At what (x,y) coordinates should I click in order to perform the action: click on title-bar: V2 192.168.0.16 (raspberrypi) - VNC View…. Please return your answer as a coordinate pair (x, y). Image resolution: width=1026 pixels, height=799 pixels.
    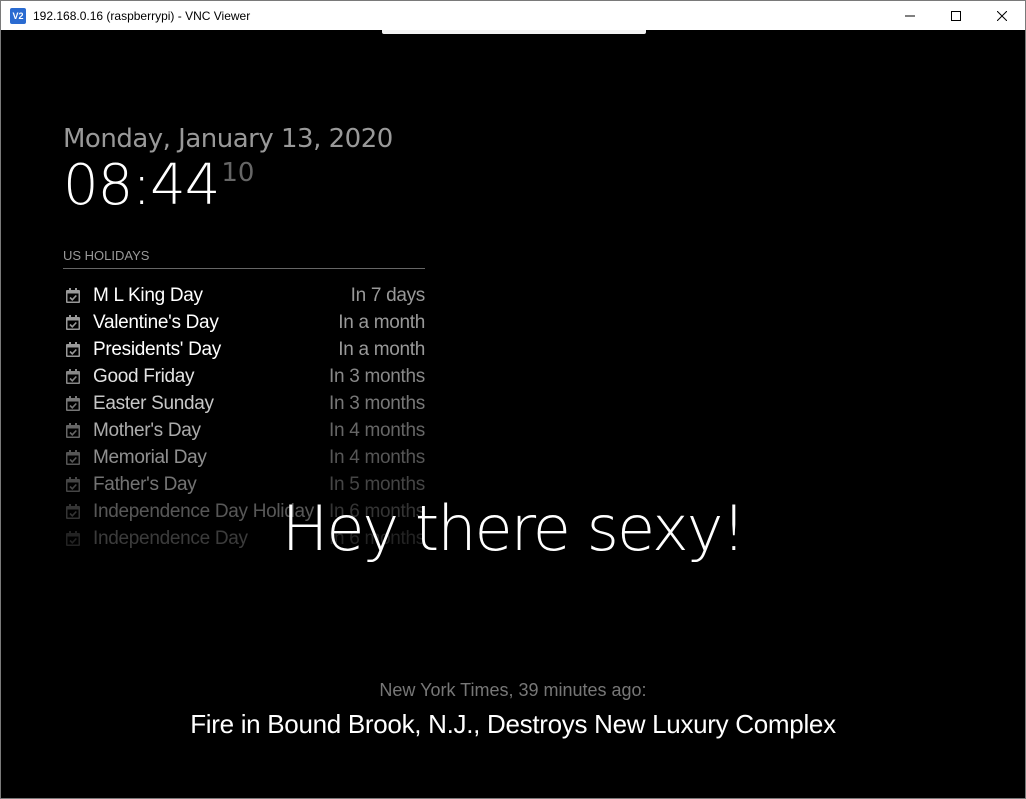
    Looking at the image, I should click on (513, 15).